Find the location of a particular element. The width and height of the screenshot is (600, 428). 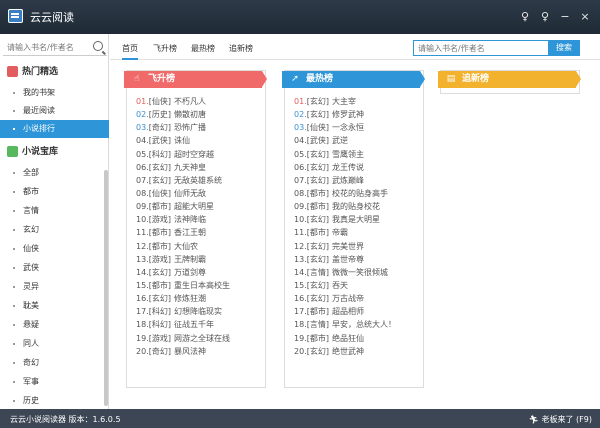

sidebar-item-history: 历史 is located at coordinates (54, 401).